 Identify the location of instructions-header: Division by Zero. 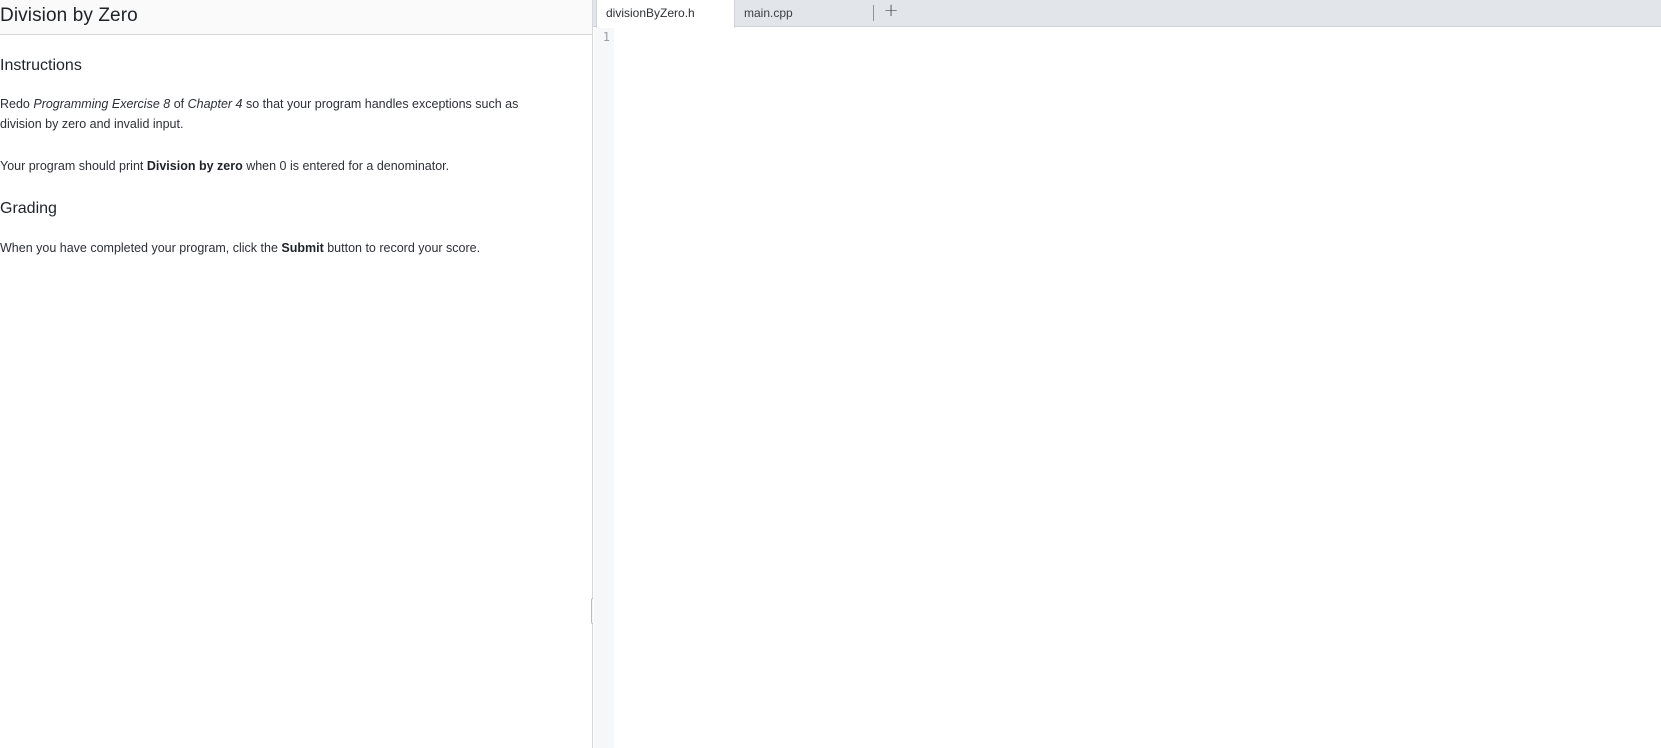
(296, 17).